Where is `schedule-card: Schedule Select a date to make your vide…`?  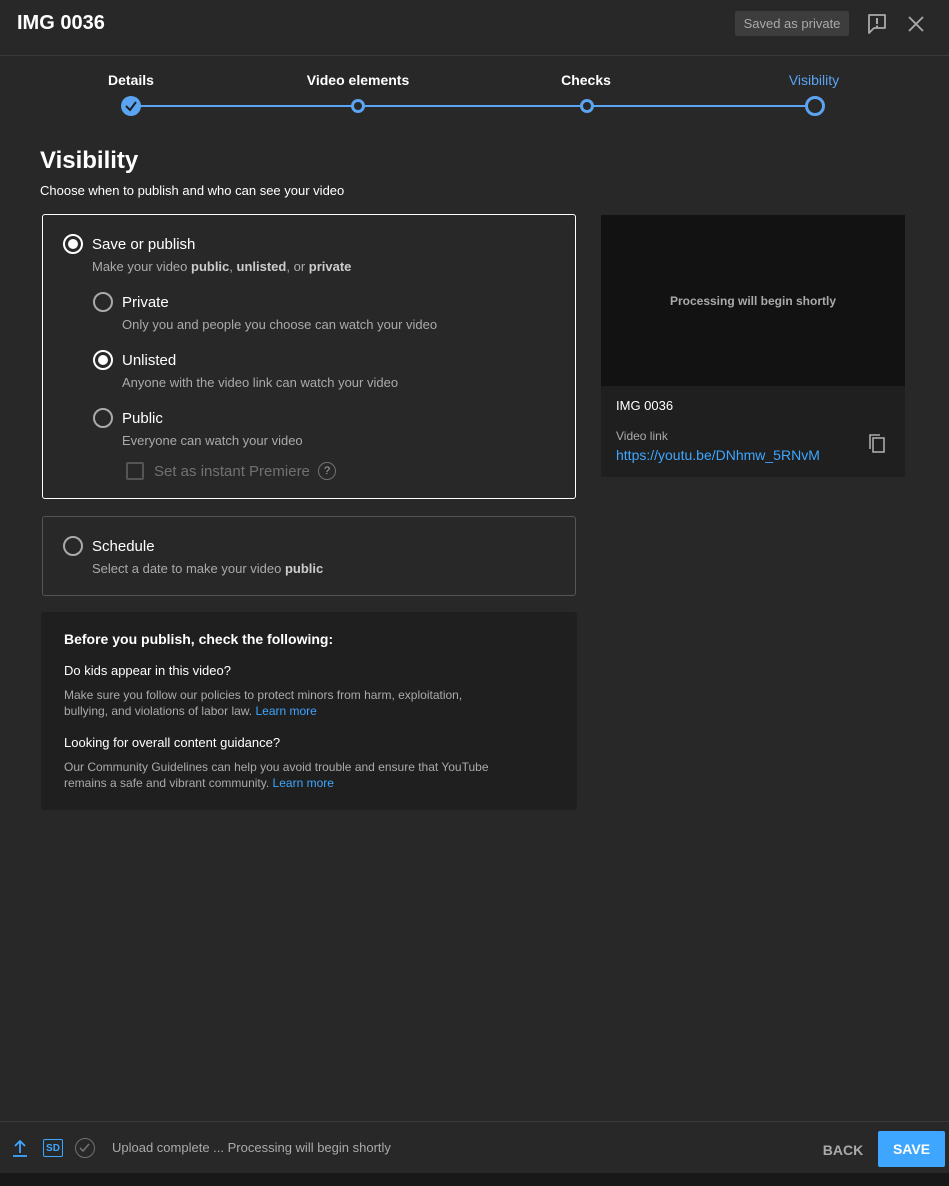 schedule-card: Schedule Select a date to make your vide… is located at coordinates (309, 556).